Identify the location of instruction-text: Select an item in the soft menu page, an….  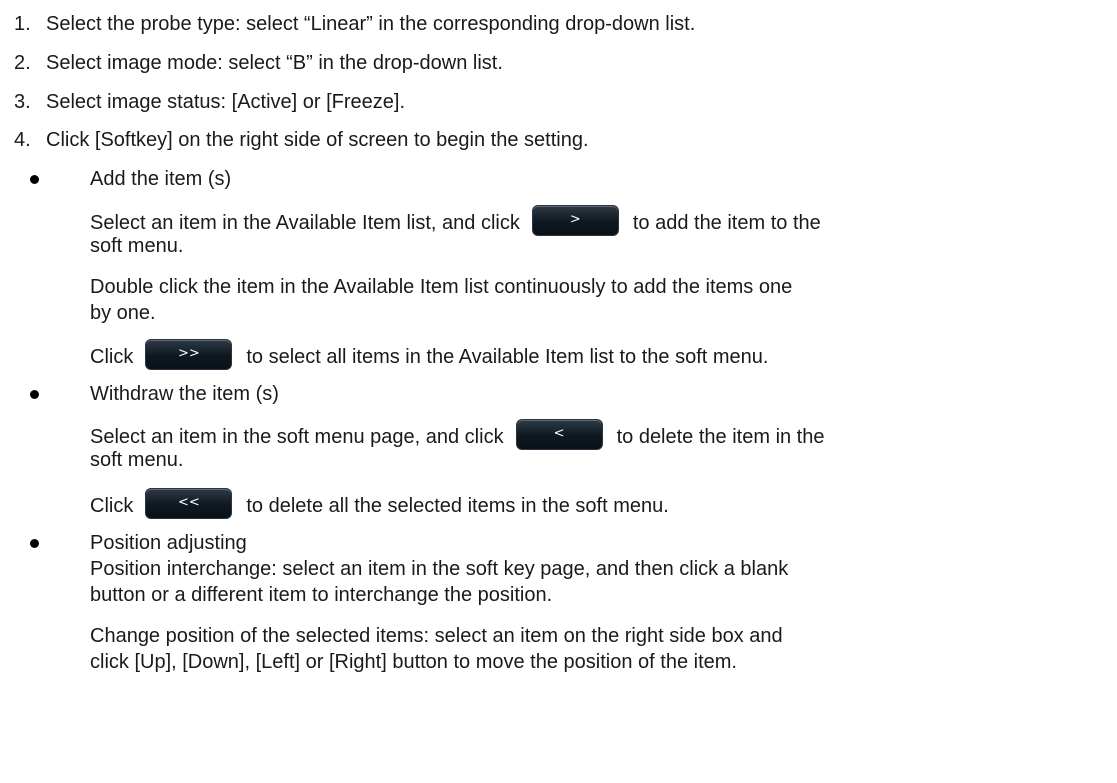
(297, 436).